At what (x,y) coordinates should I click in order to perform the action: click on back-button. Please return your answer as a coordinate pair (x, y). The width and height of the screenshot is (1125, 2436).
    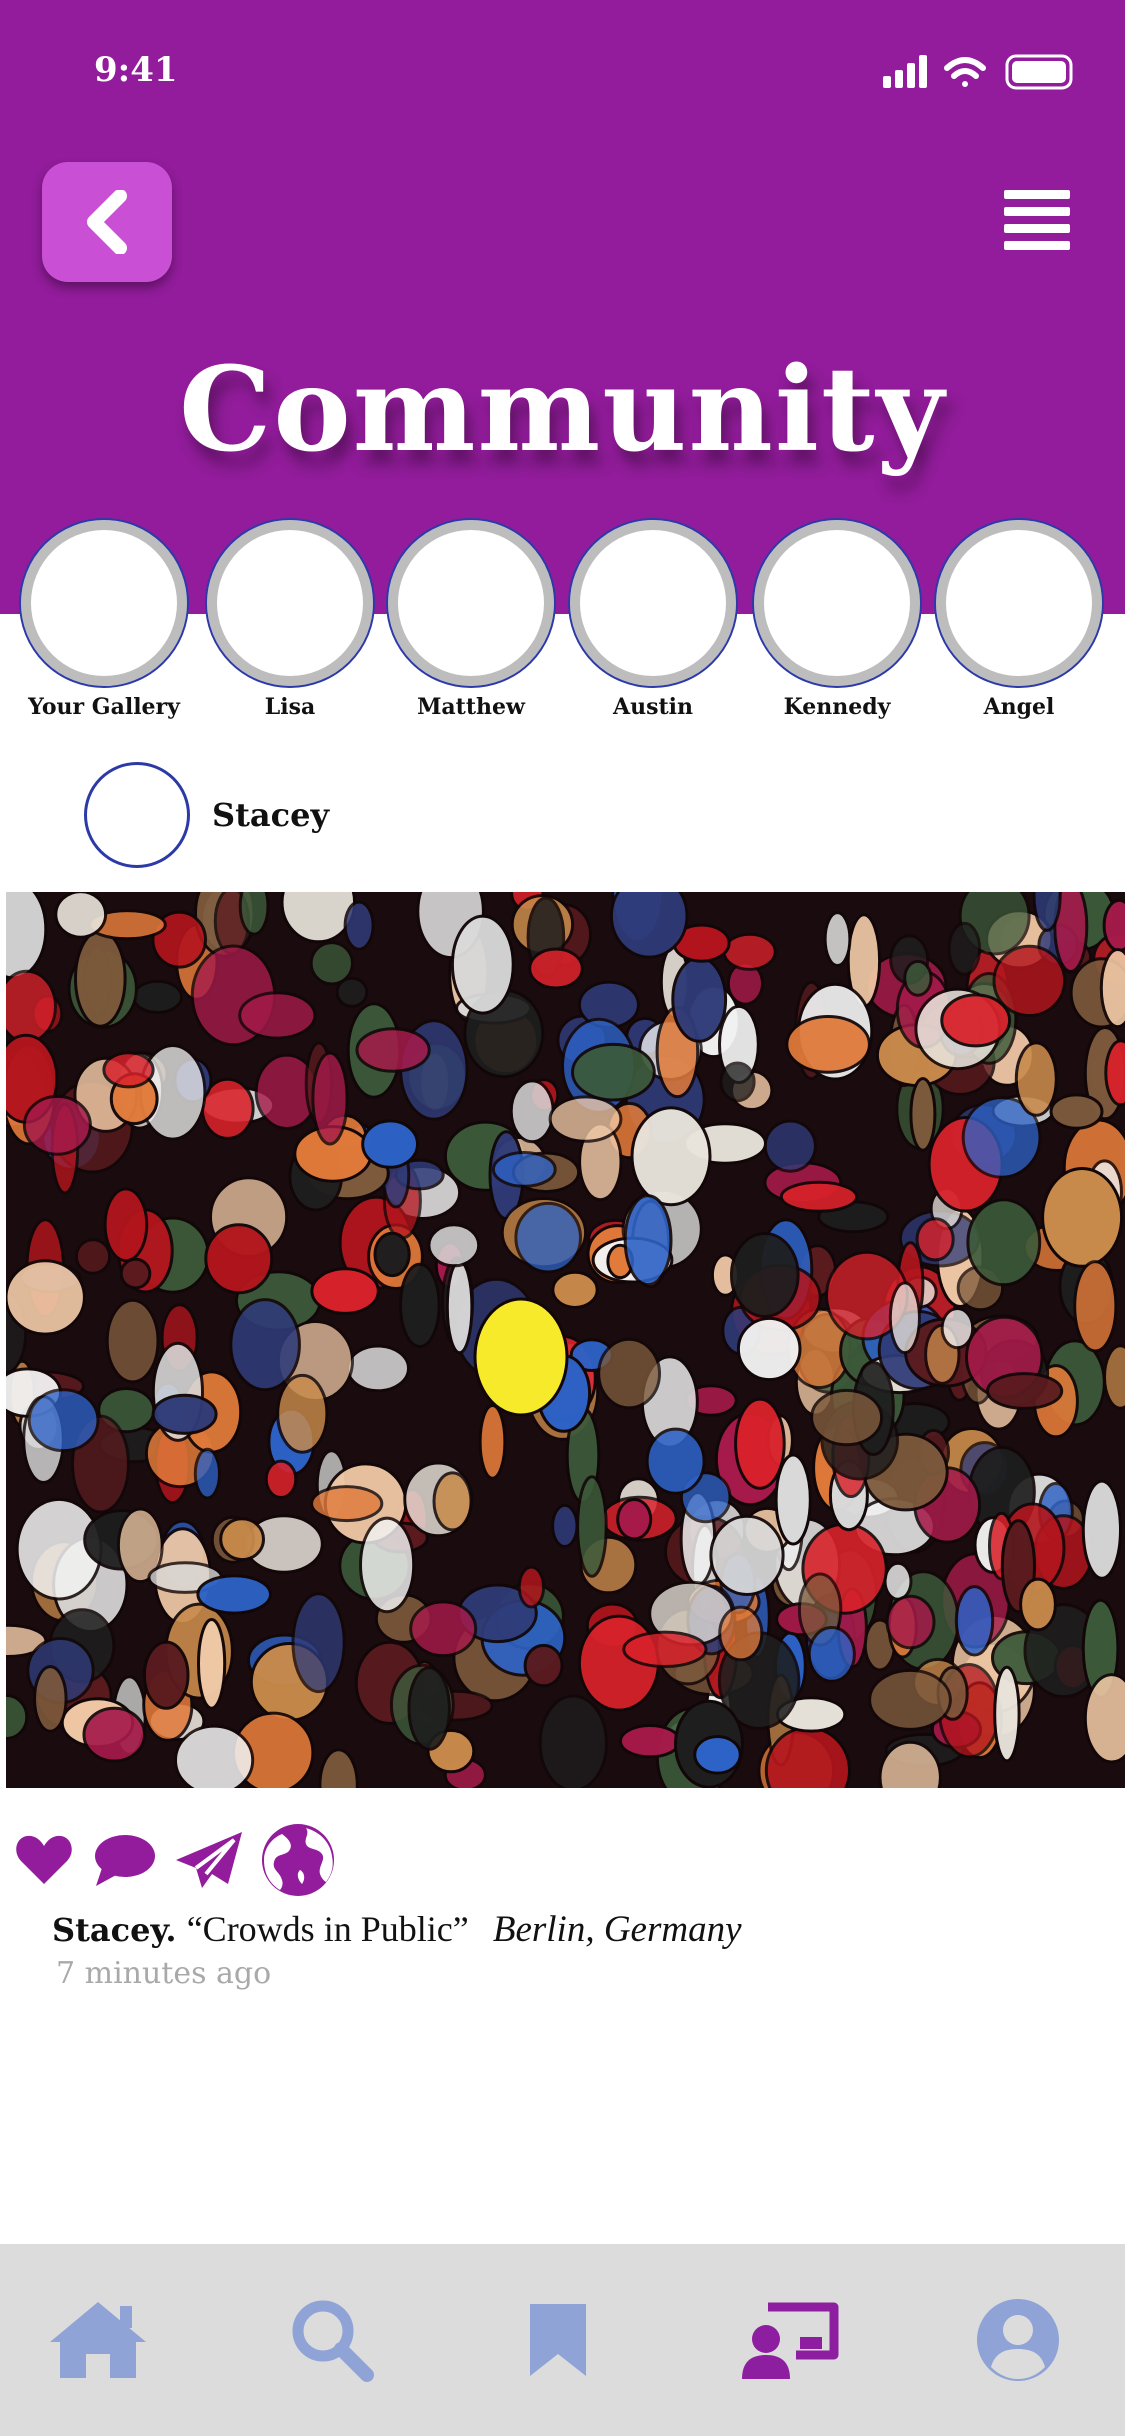
    Looking at the image, I should click on (107, 222).